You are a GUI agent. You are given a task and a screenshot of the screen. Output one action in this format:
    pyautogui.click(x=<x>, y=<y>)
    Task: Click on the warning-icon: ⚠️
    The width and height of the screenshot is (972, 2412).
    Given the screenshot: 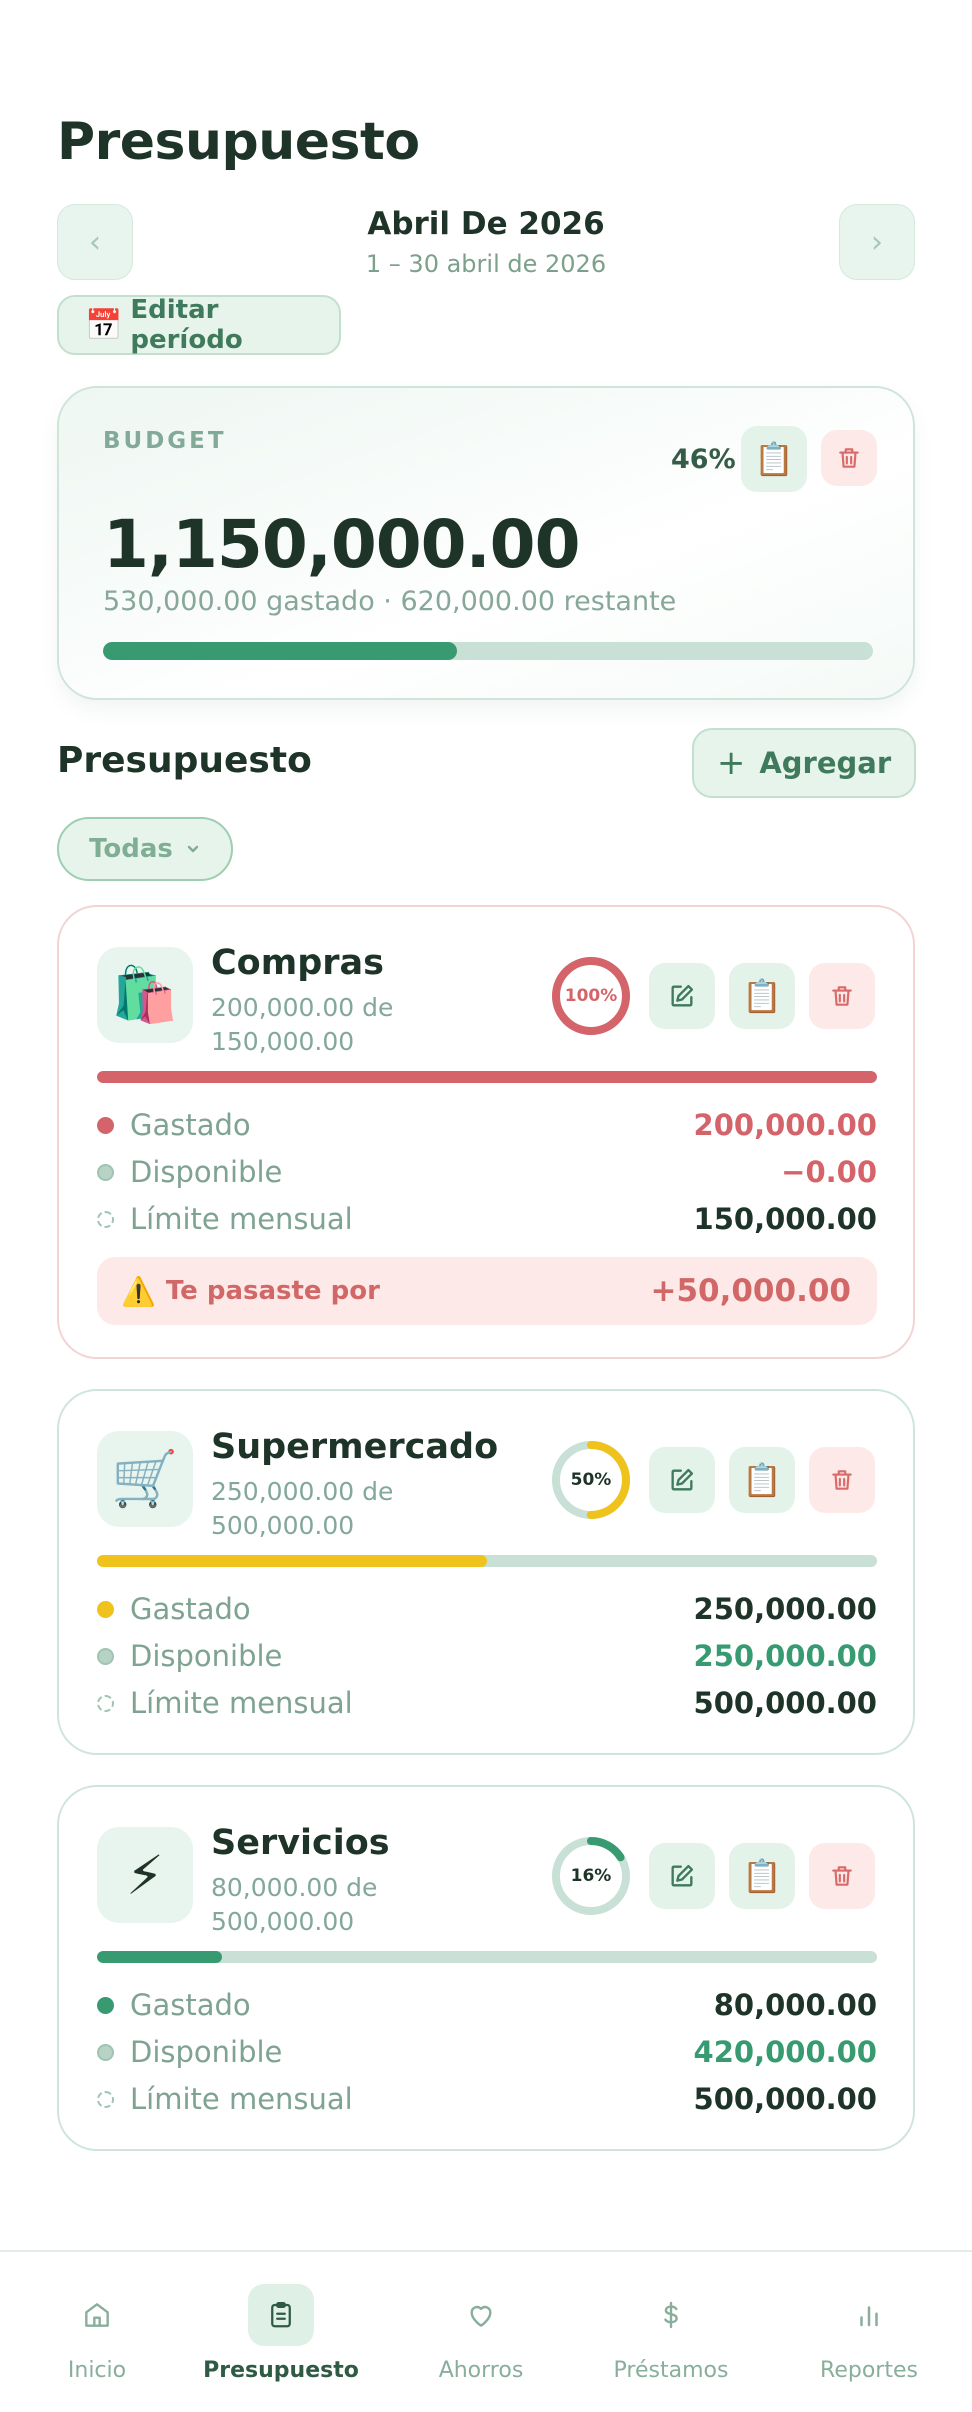 What is the action you would take?
    pyautogui.click(x=138, y=1291)
    